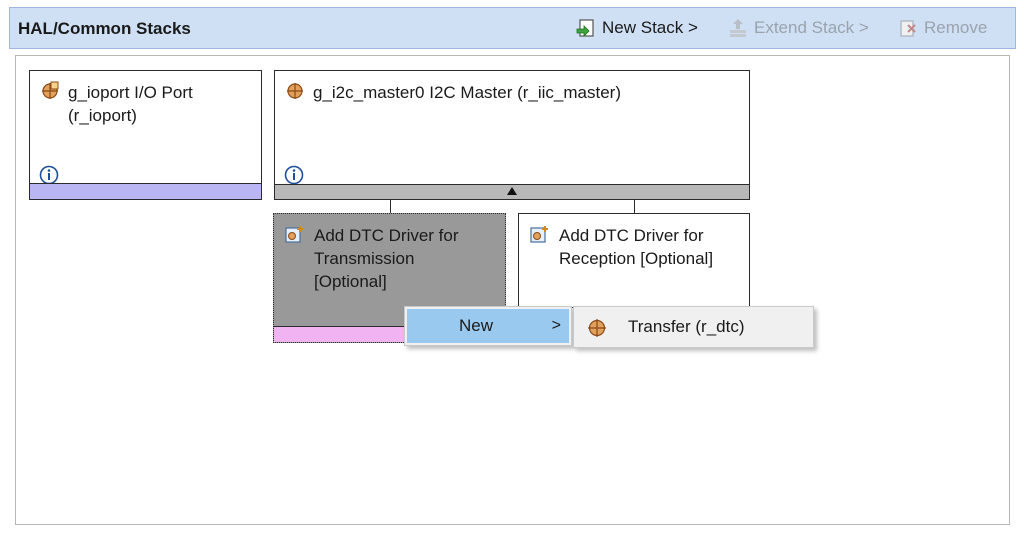 This screenshot has width=1024, height=535. I want to click on menu-item-transfer-label: Transfer (r_dtc), so click(686, 326).